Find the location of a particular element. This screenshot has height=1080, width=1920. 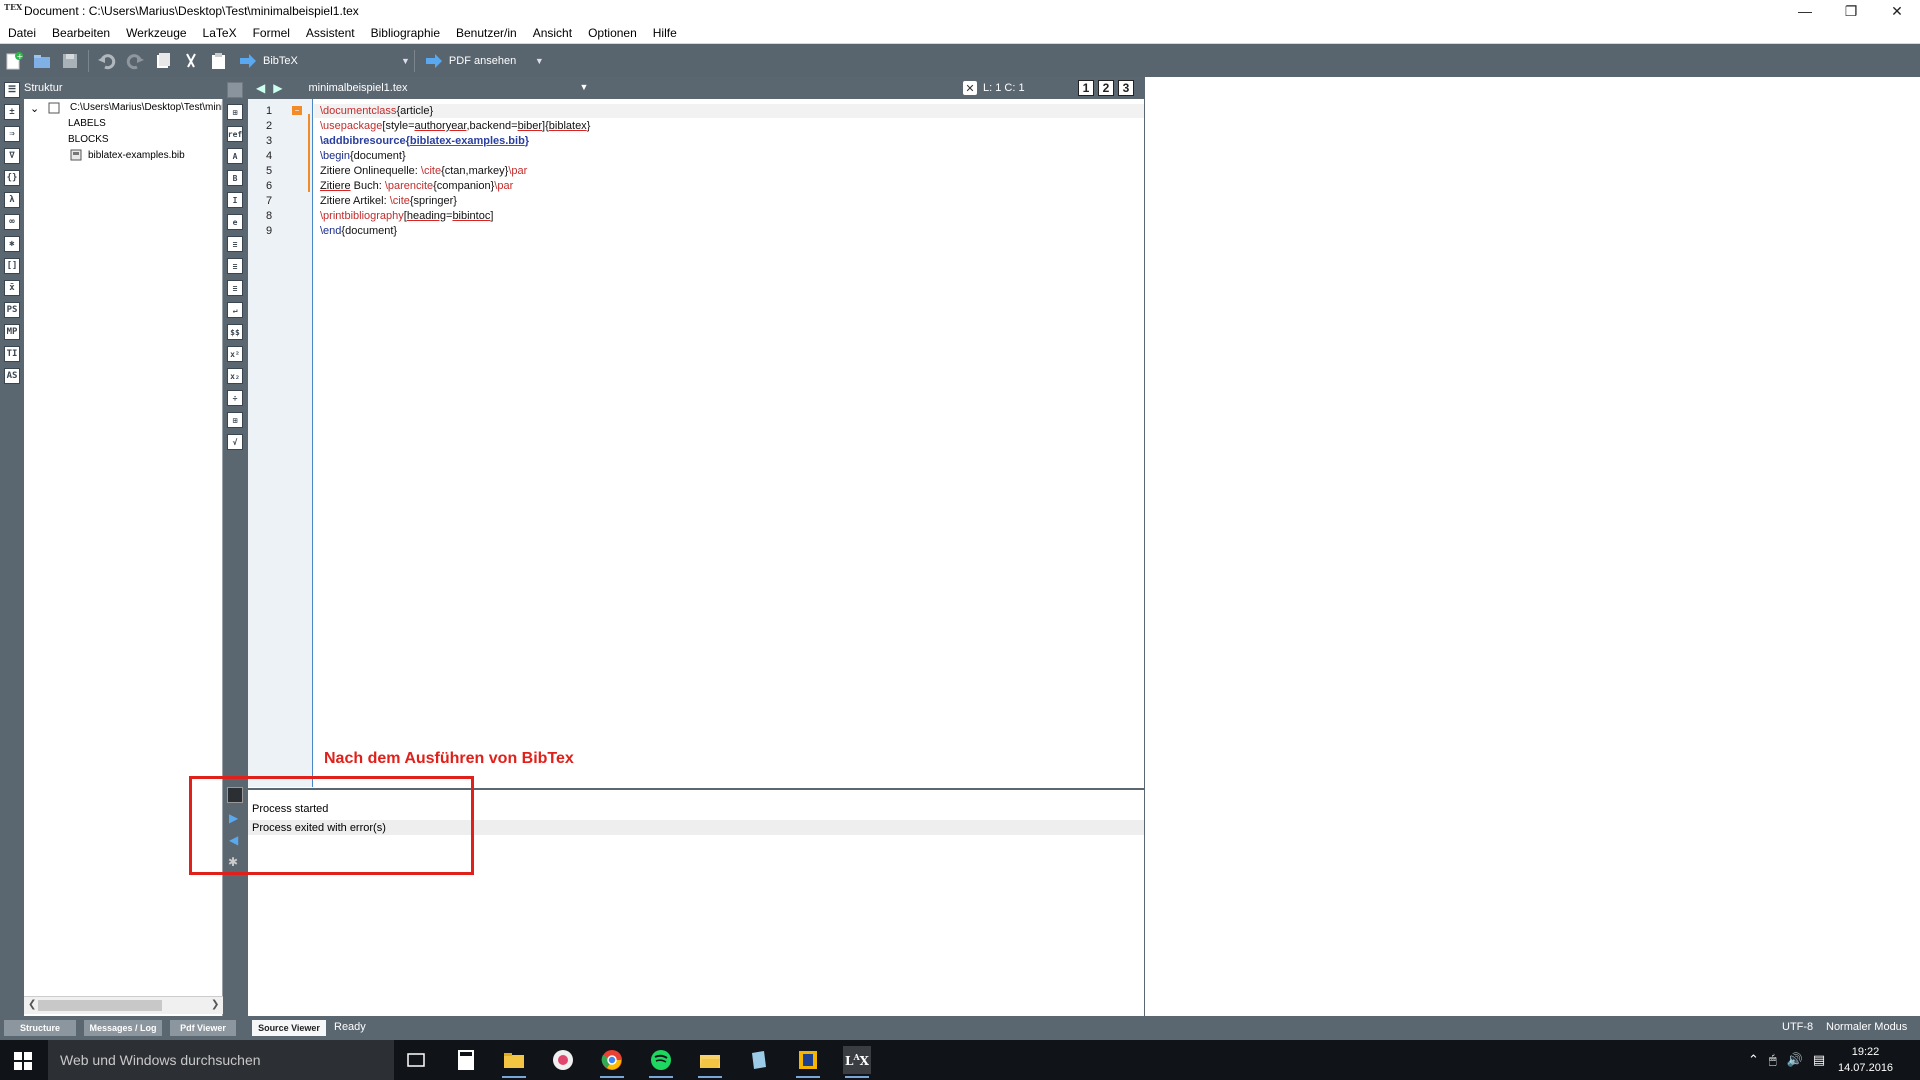

code-line: \documentclass{article} is located at coordinates (376, 111).